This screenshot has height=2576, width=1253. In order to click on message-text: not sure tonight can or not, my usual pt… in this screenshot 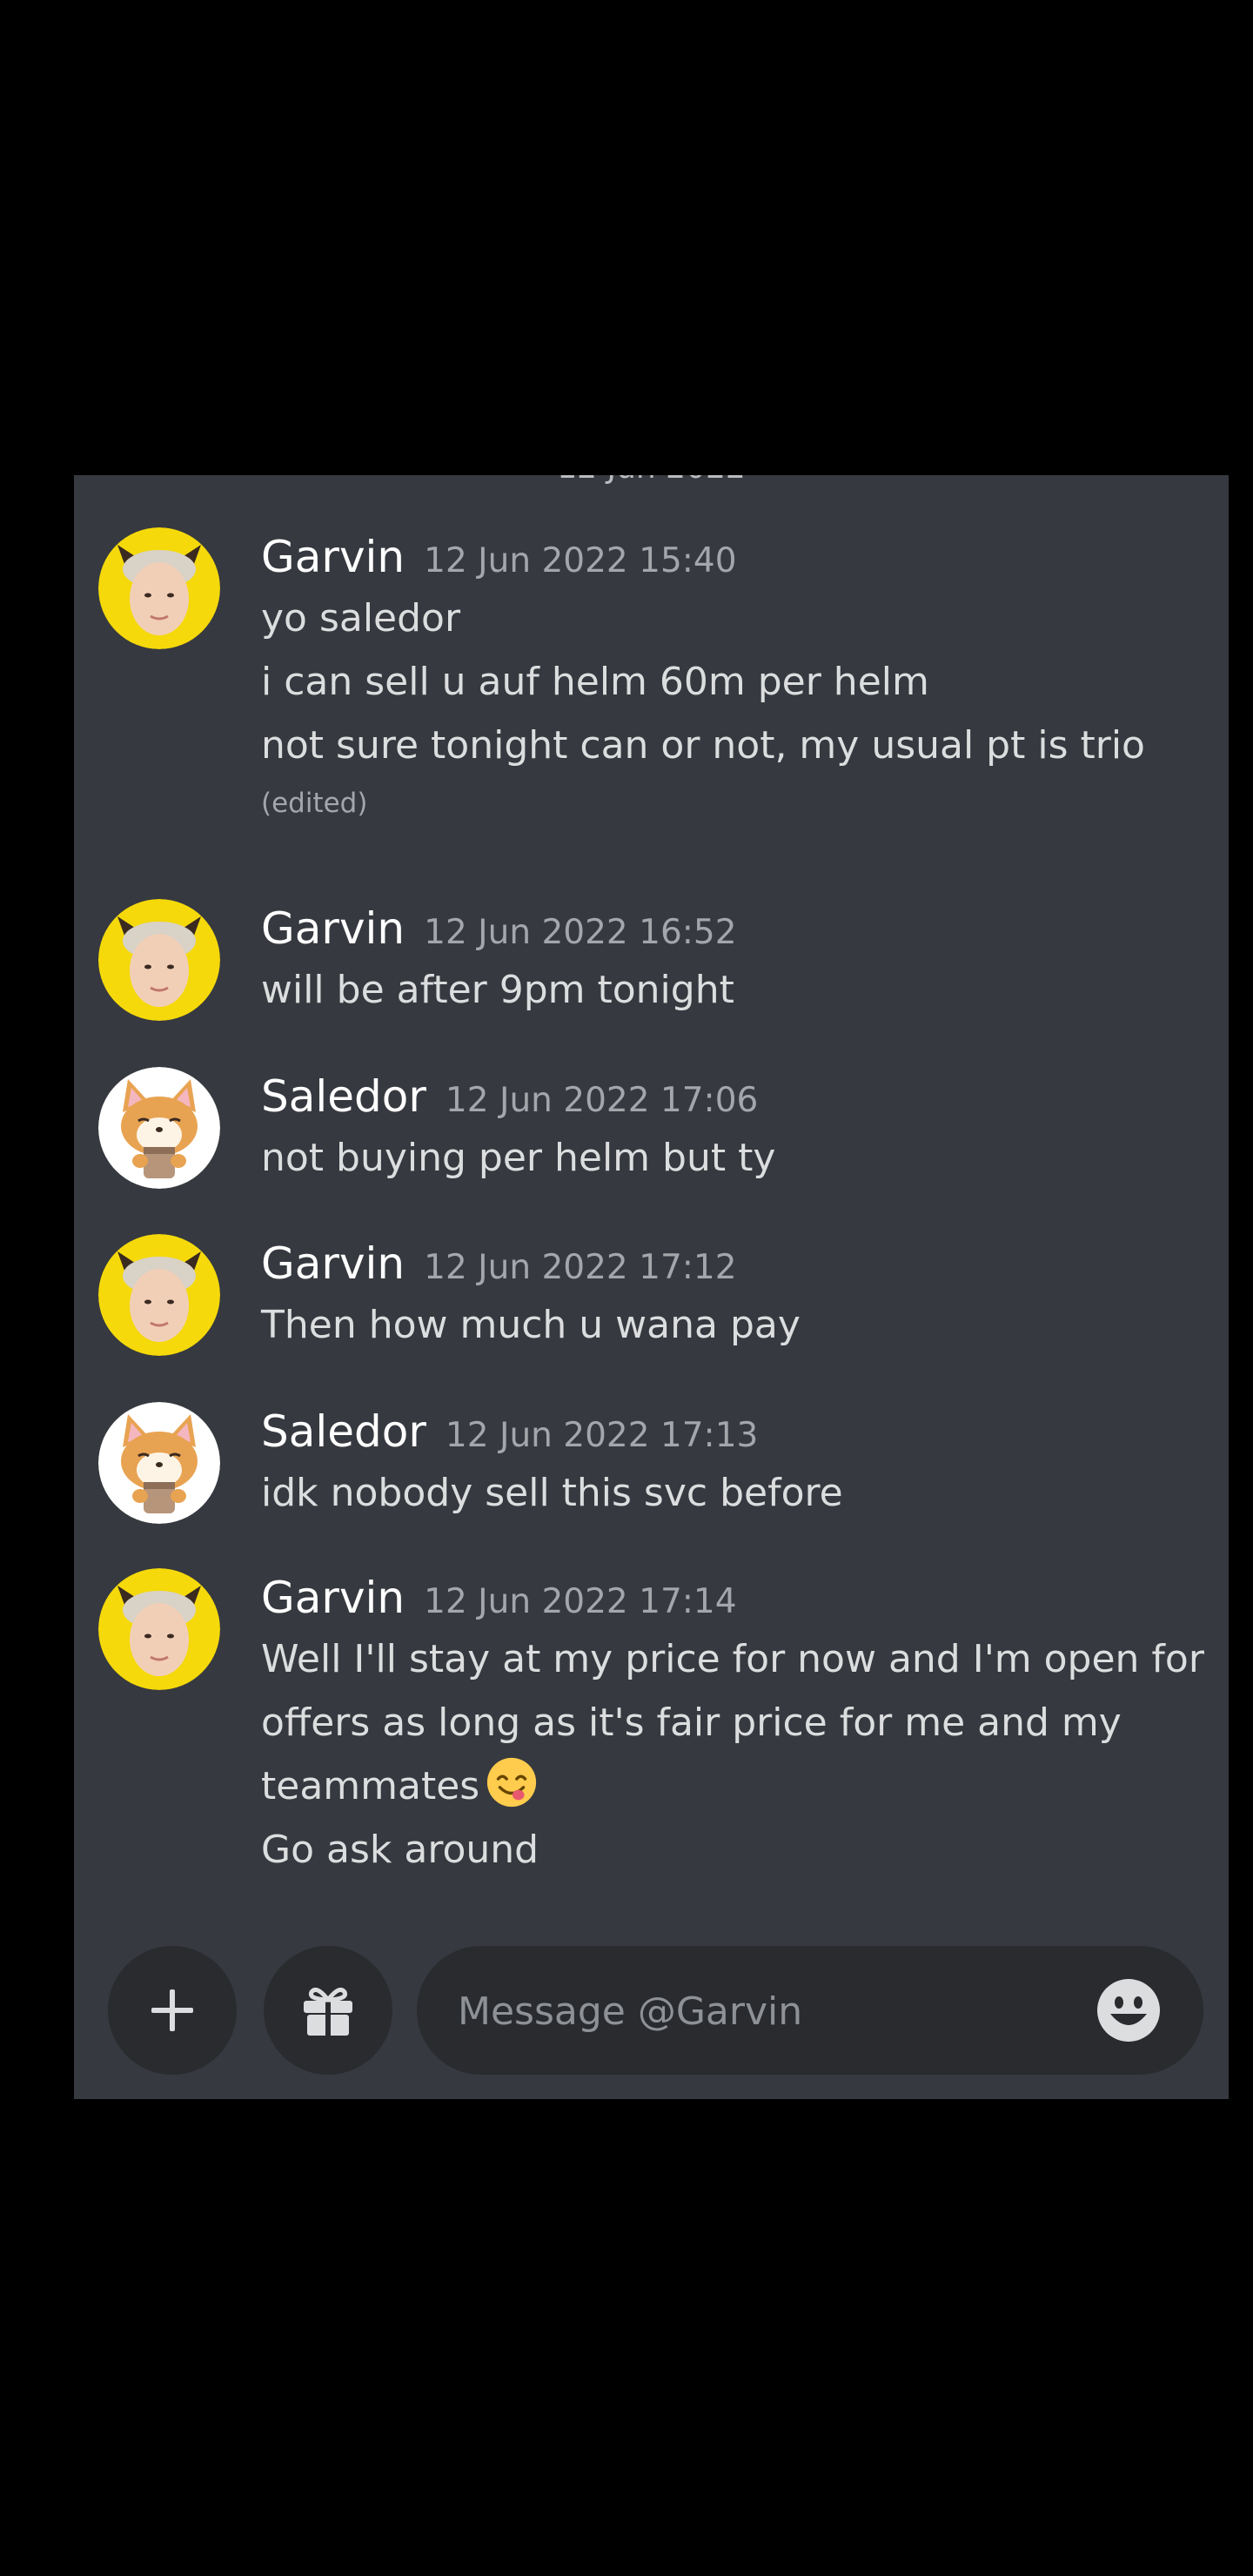, I will do `click(703, 745)`.